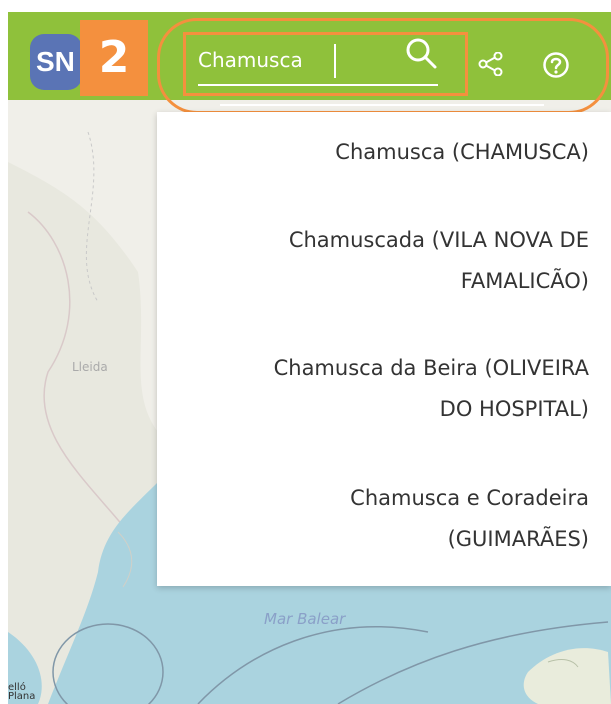 This screenshot has height=704, width=611. I want to click on search-icon, so click(421, 53).